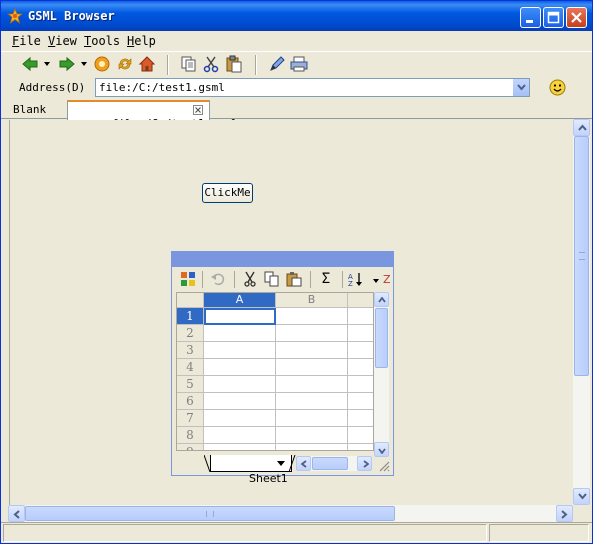  I want to click on close-button, so click(576, 17).